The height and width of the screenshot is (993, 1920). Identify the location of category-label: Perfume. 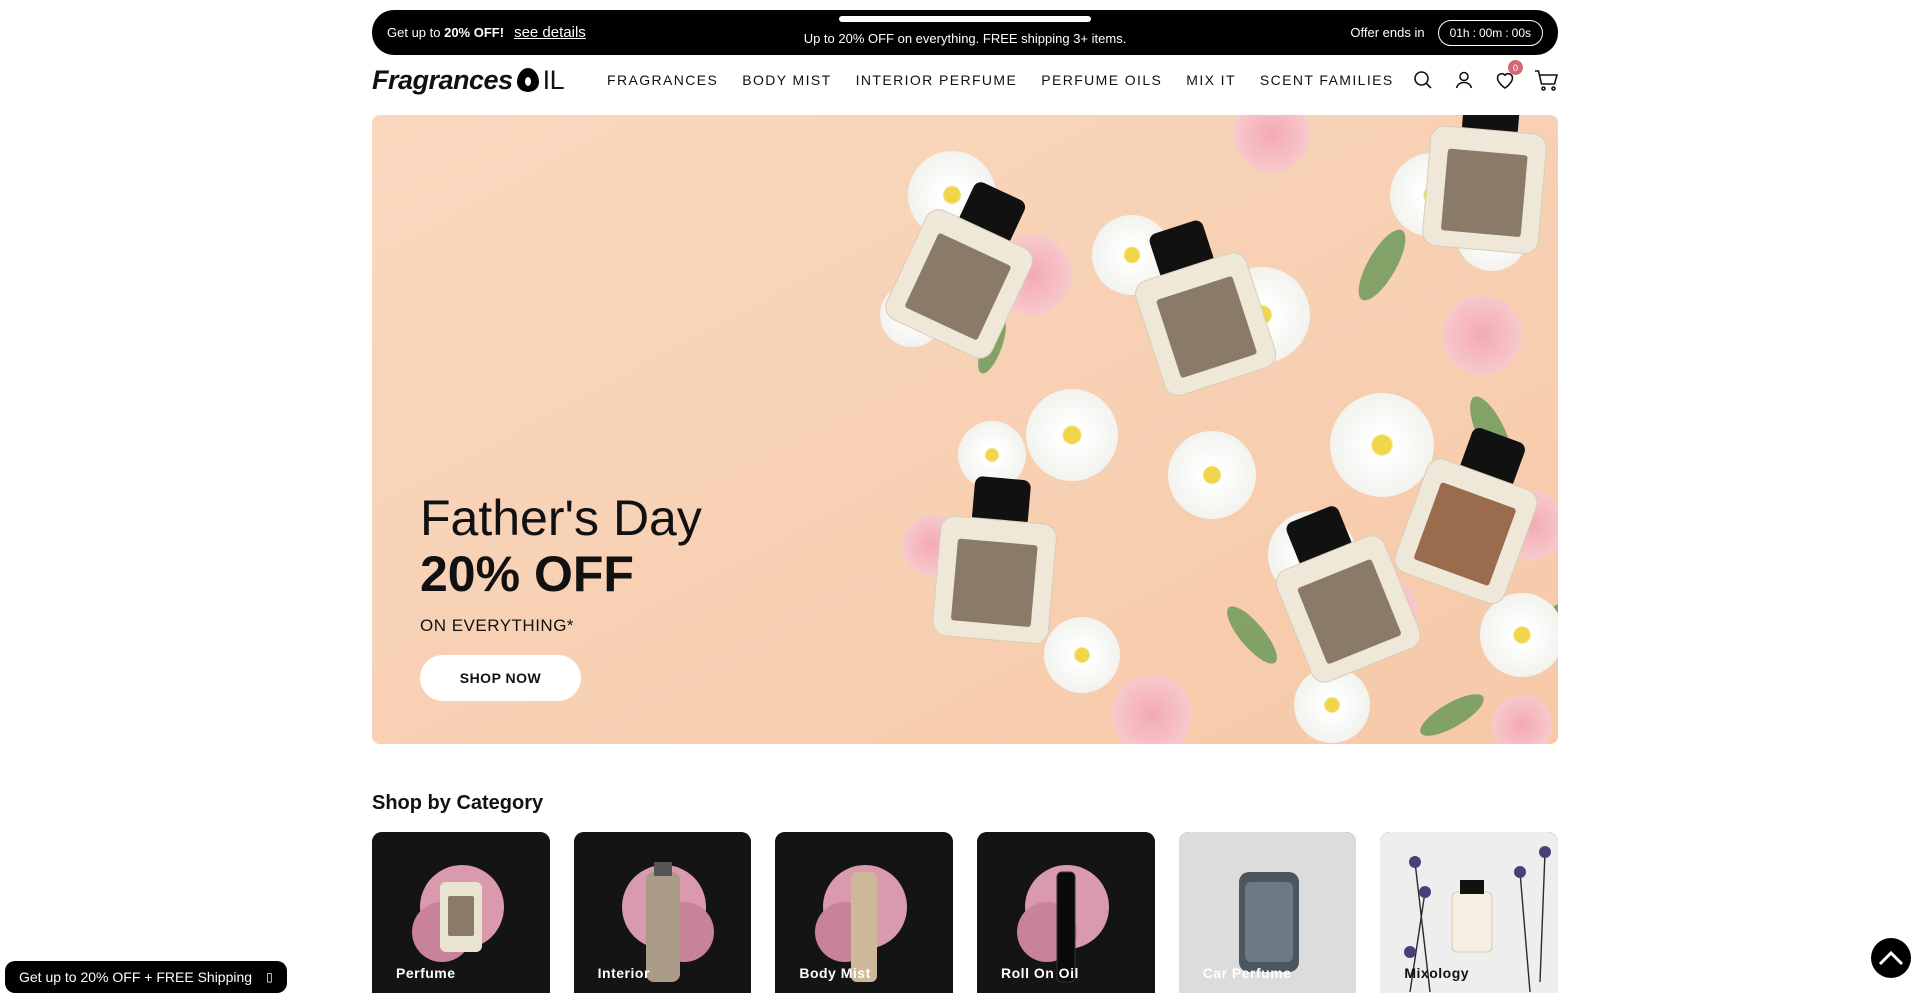
(426, 973).